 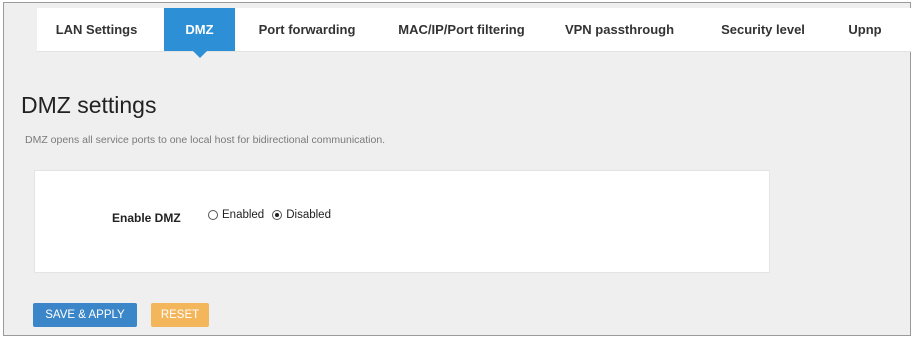 I want to click on enable-dmz-radio-group: Enabled Disabled, so click(x=273, y=215).